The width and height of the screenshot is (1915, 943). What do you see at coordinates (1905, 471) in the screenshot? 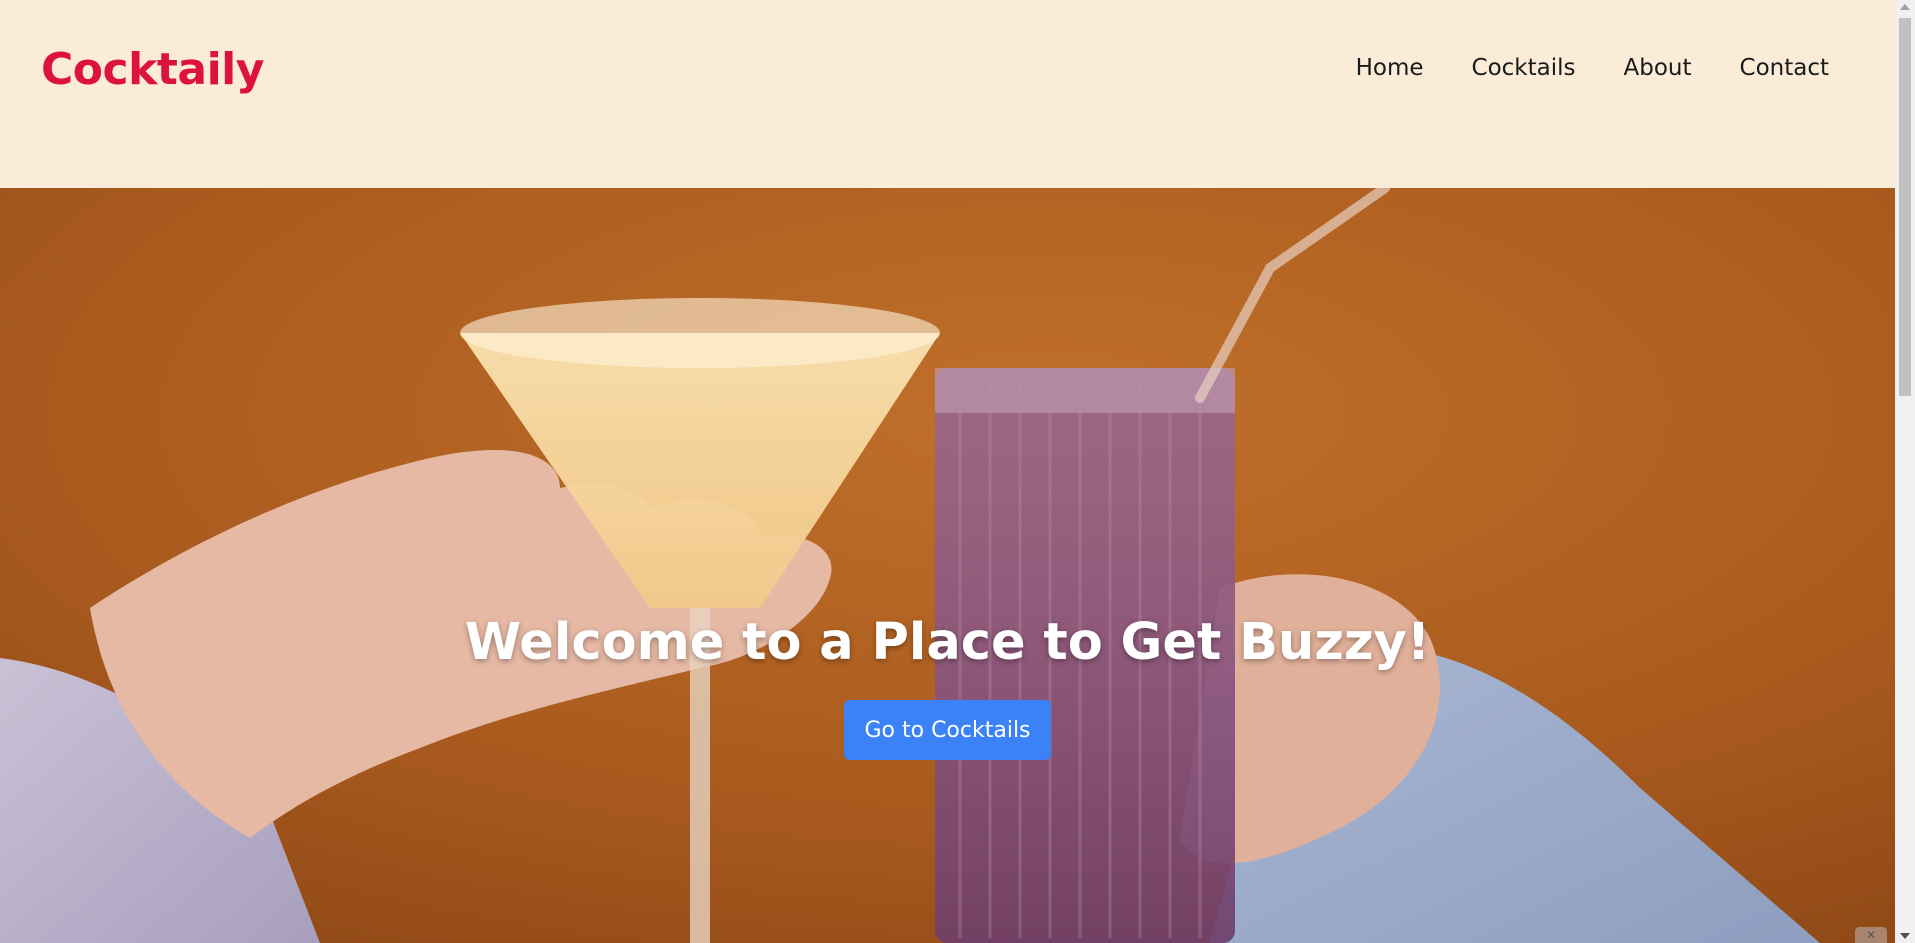
I see `page-scrollbar` at bounding box center [1905, 471].